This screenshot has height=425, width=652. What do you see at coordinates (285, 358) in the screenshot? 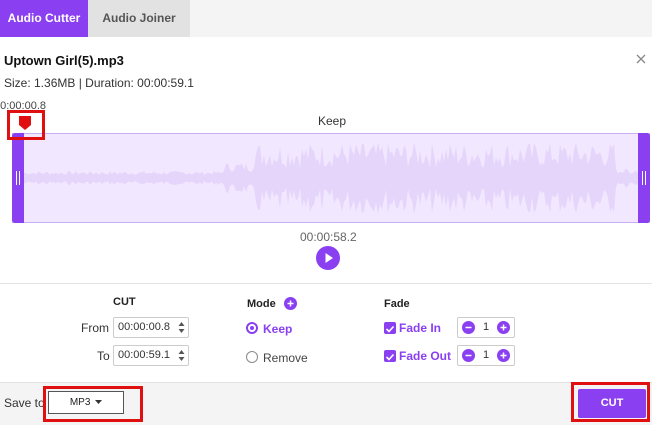
I see `mode-remove-label: Remove` at bounding box center [285, 358].